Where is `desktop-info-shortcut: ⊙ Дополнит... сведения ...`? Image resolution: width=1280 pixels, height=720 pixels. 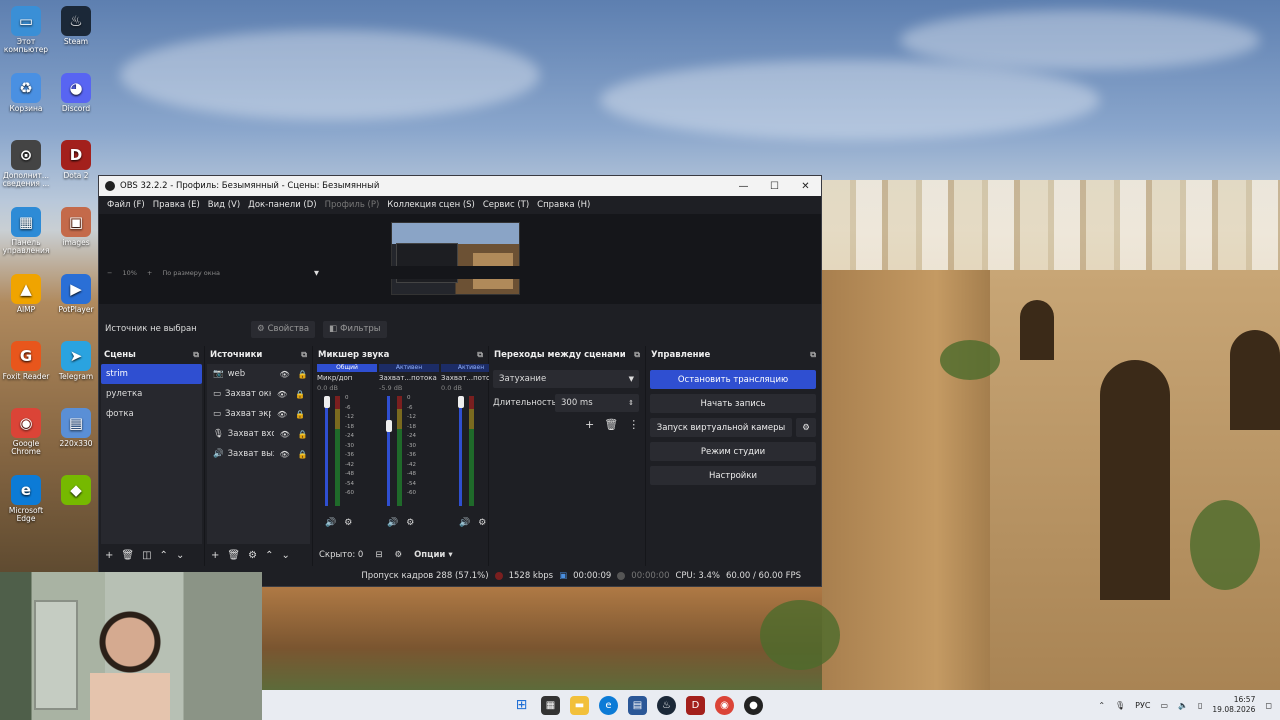
desktop-info-shortcut: ⊙ Дополнит... сведения ... is located at coordinates (26, 164).